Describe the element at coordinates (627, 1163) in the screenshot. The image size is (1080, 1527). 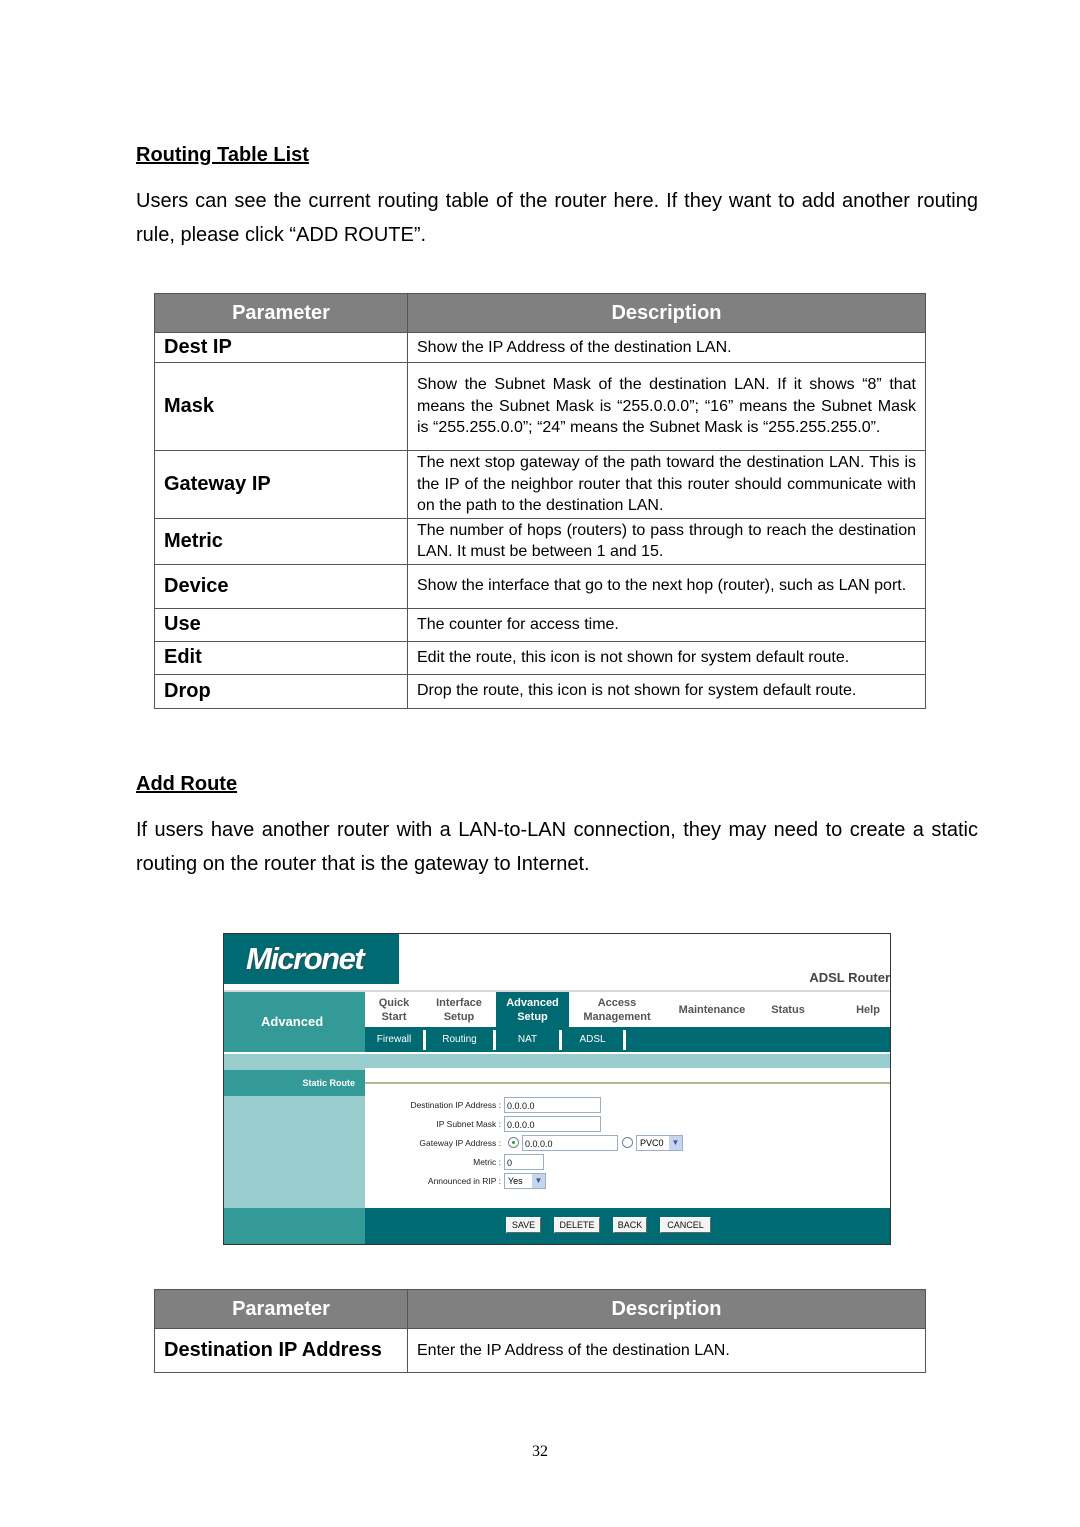
I see `form-row-metric: Metric : 0` at that location.